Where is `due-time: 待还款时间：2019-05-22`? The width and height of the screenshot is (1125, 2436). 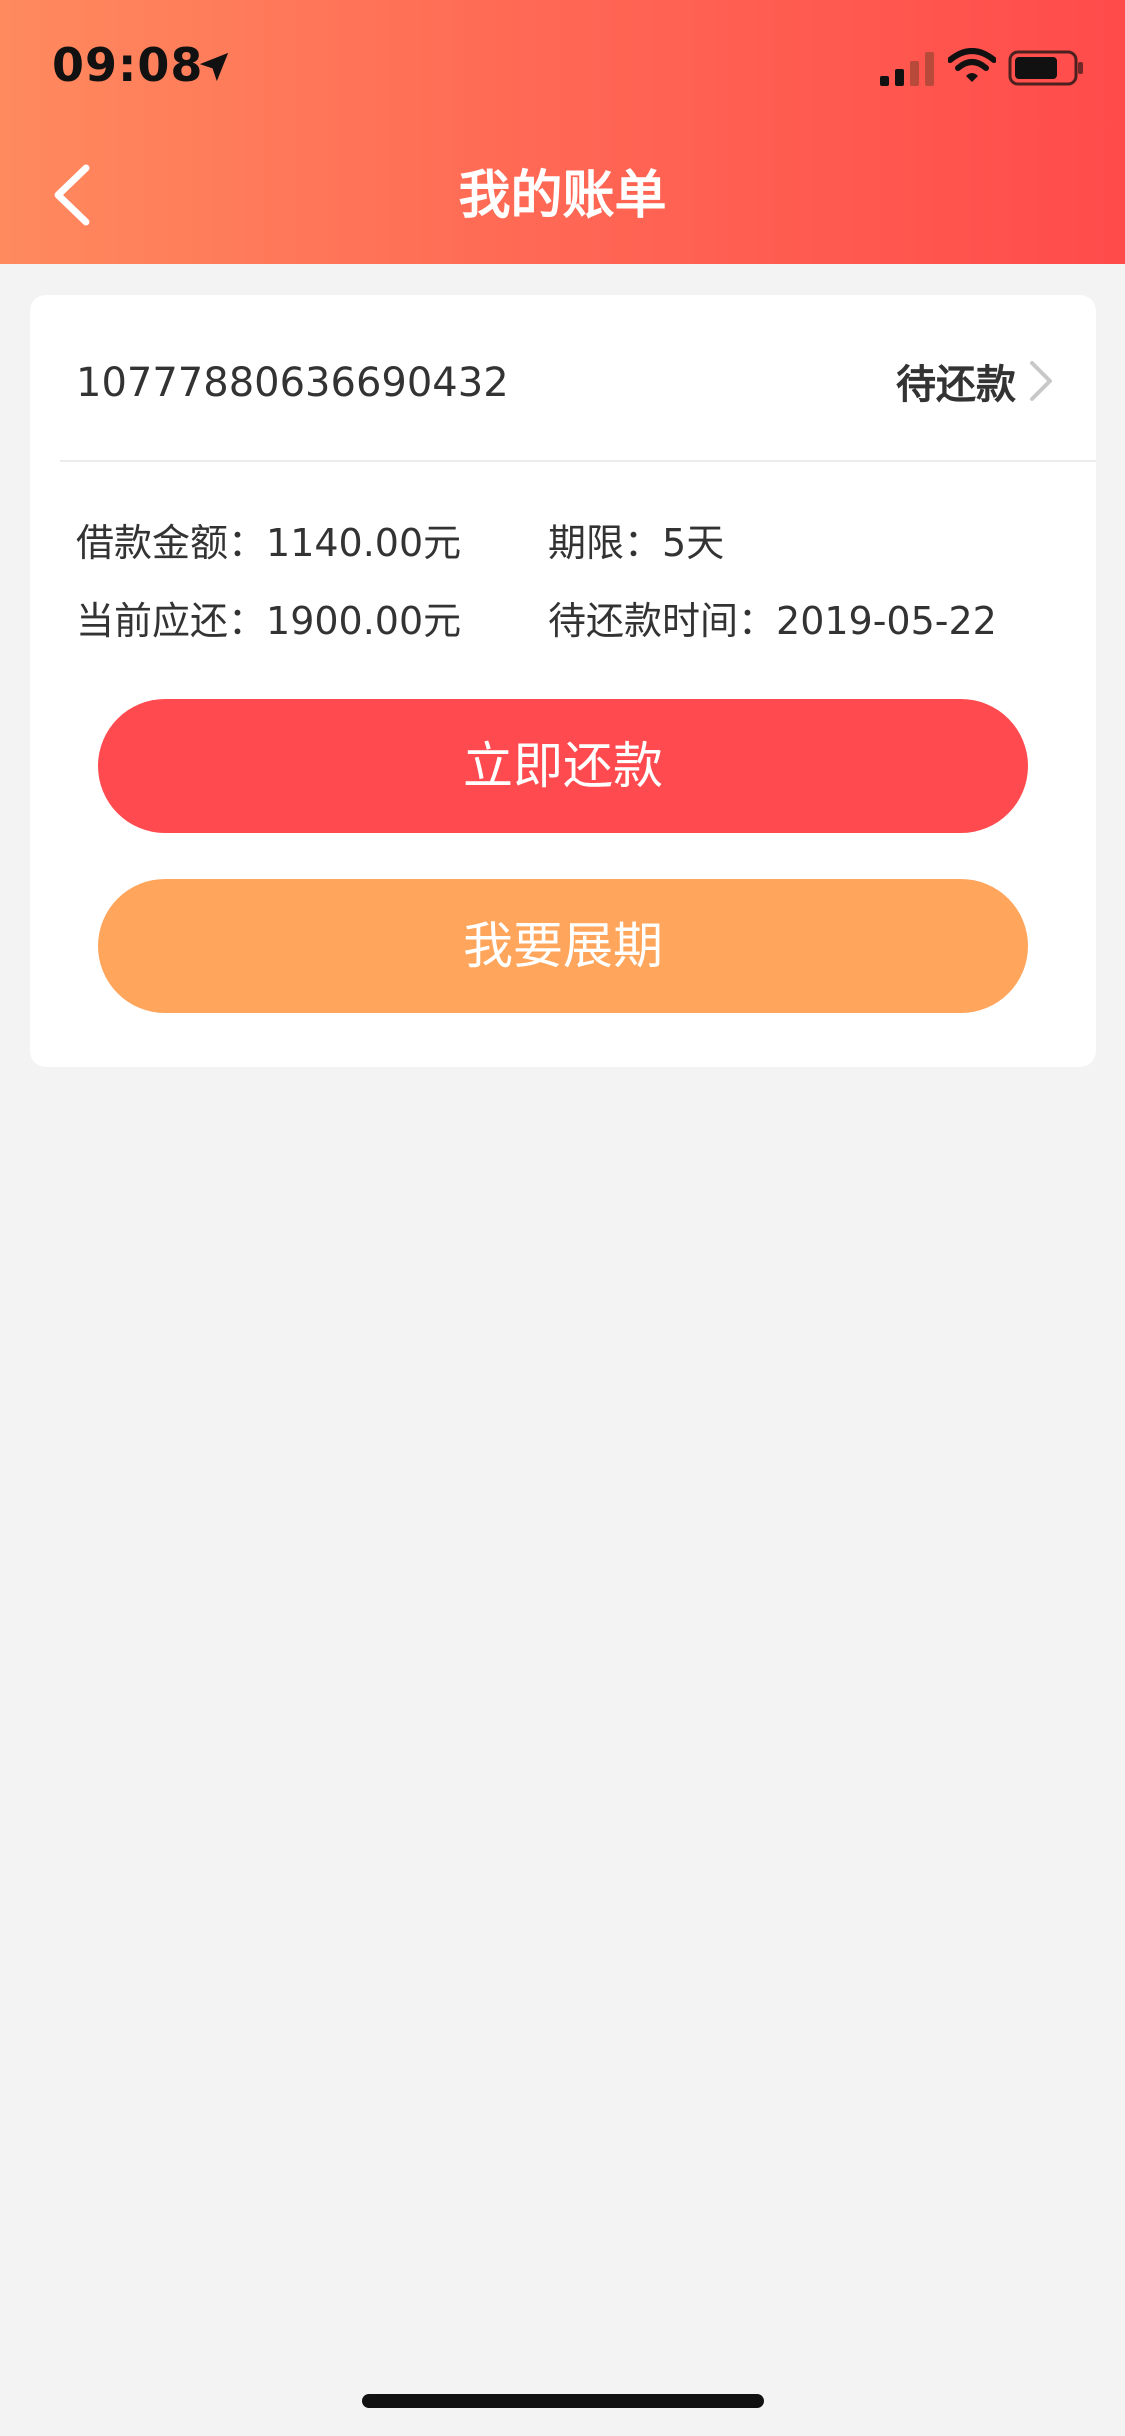
due-time: 待还款时间：2019-05-22 is located at coordinates (772, 621).